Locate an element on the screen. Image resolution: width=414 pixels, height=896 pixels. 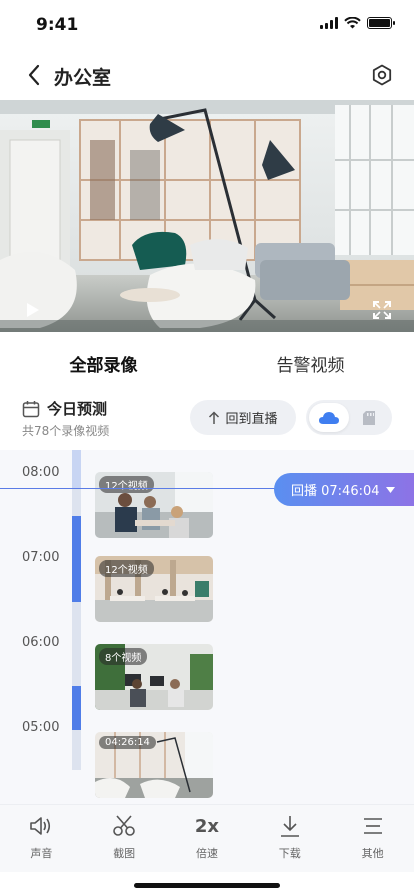
clip-count-badge: 8个视频 is located at coordinates (123, 656).